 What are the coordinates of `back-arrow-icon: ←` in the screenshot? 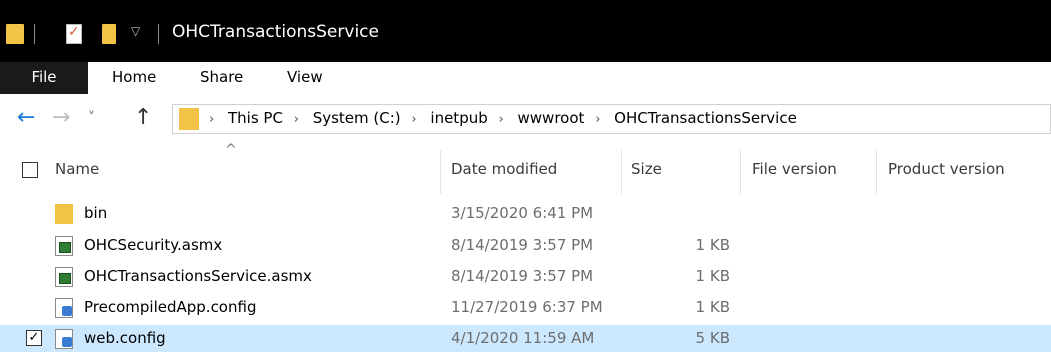 It's located at (26, 117).